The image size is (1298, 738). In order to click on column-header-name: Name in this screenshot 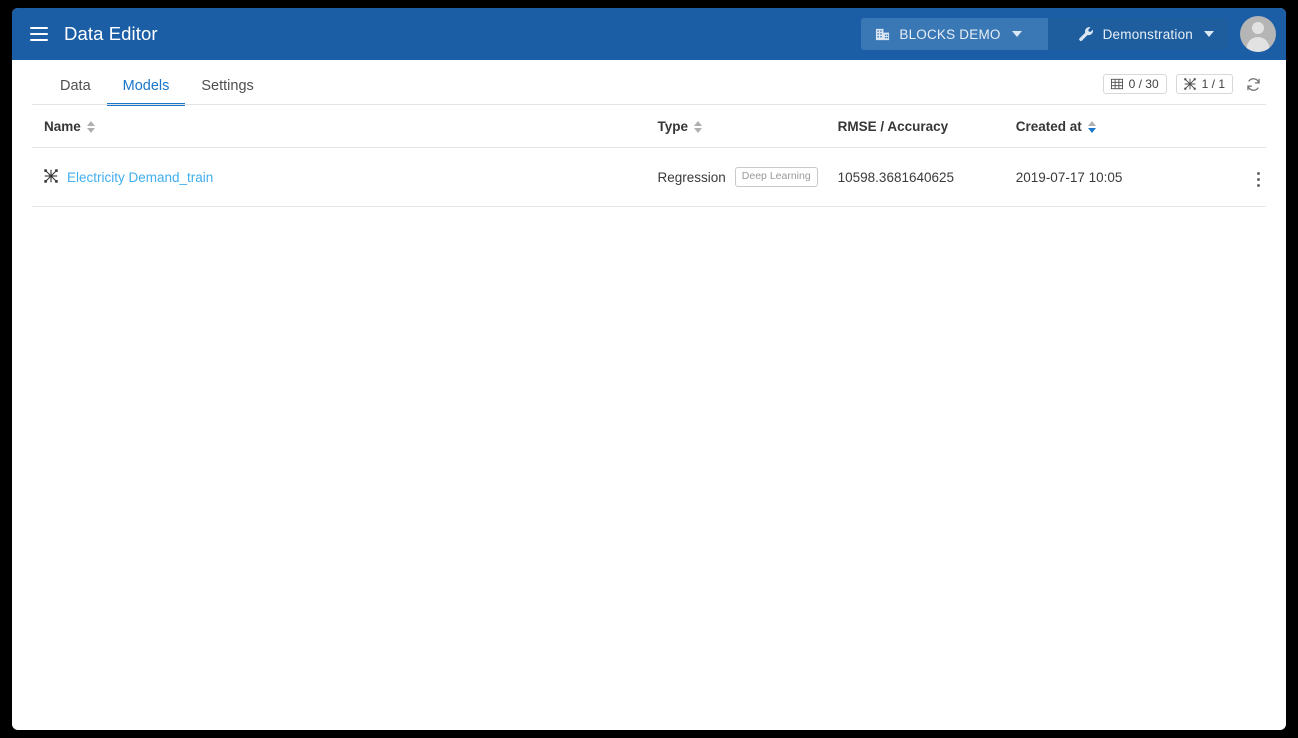, I will do `click(345, 126)`.